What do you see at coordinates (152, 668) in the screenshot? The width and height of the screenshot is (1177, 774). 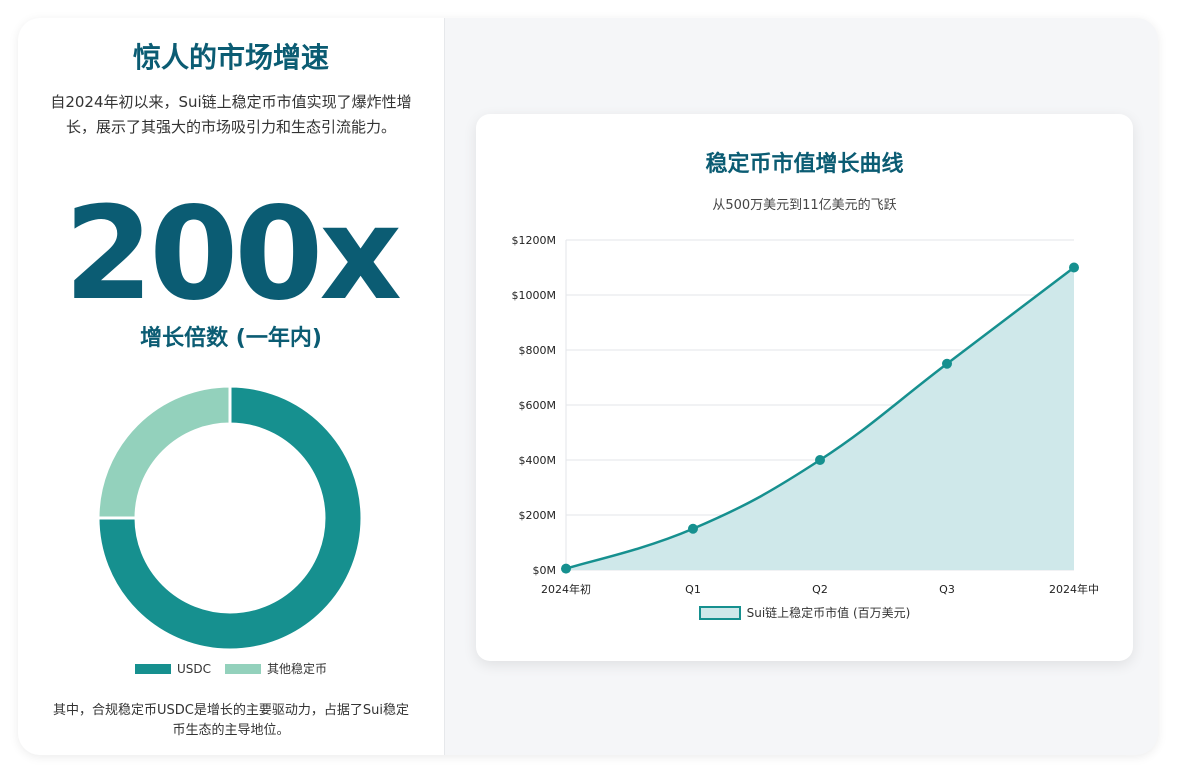 I see `legend-swatch-usdc` at bounding box center [152, 668].